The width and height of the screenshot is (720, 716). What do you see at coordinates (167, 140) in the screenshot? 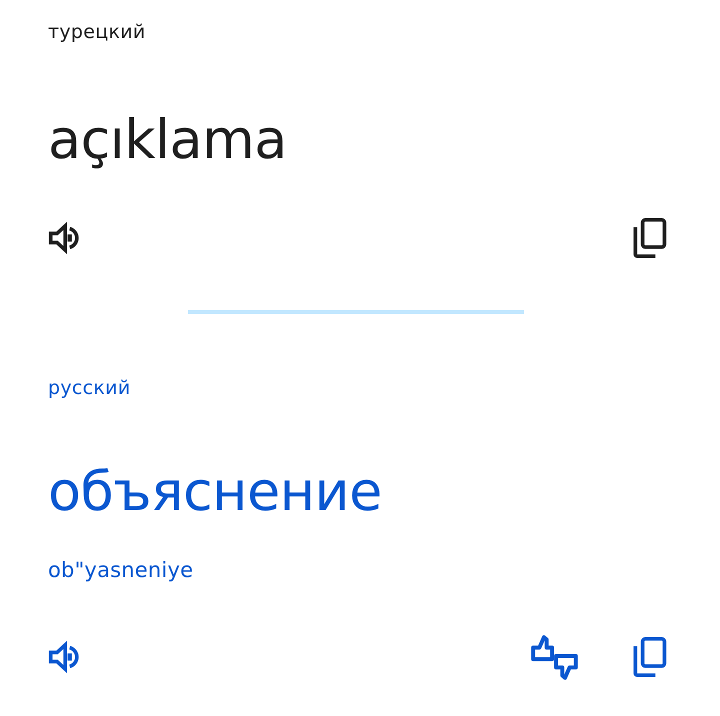
I see `source-text: açıklama` at bounding box center [167, 140].